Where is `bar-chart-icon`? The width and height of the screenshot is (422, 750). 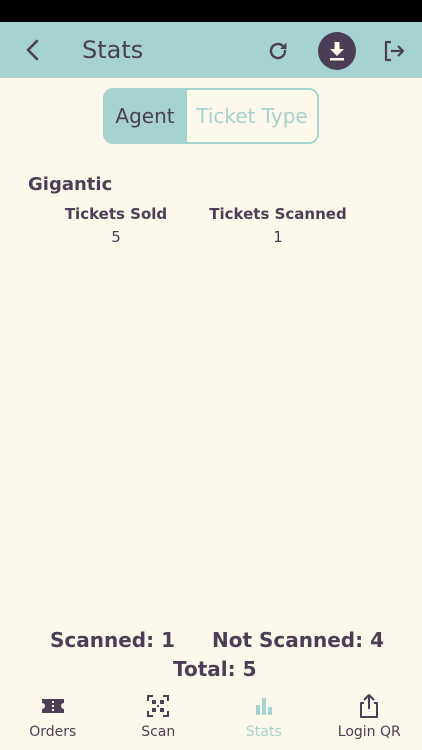 bar-chart-icon is located at coordinates (263, 706).